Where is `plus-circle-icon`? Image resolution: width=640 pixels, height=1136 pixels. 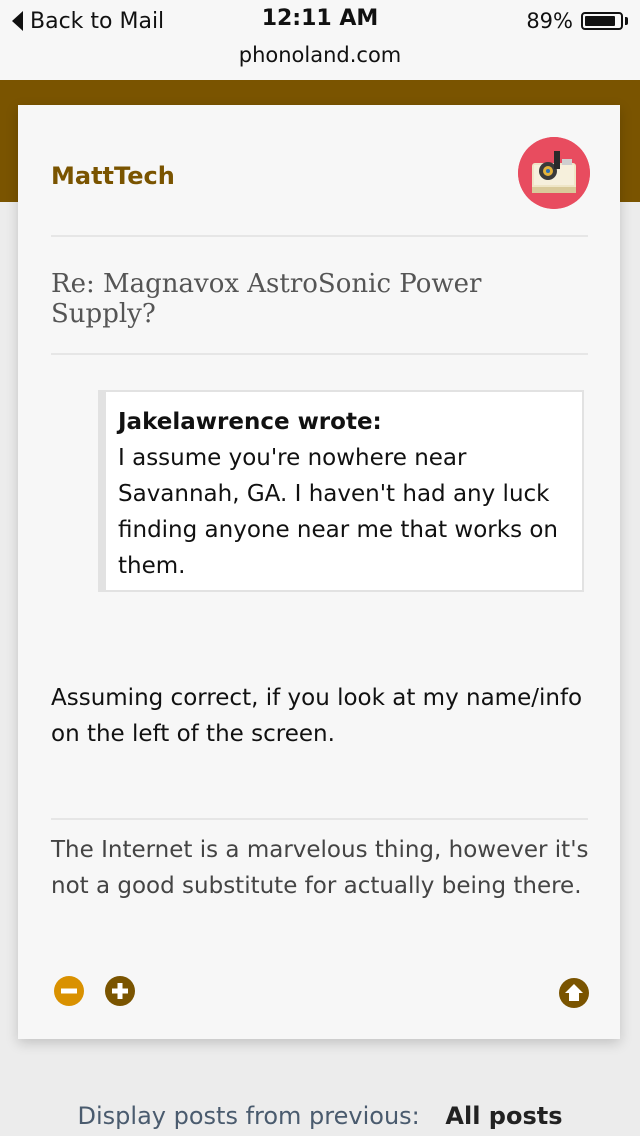 plus-circle-icon is located at coordinates (120, 991).